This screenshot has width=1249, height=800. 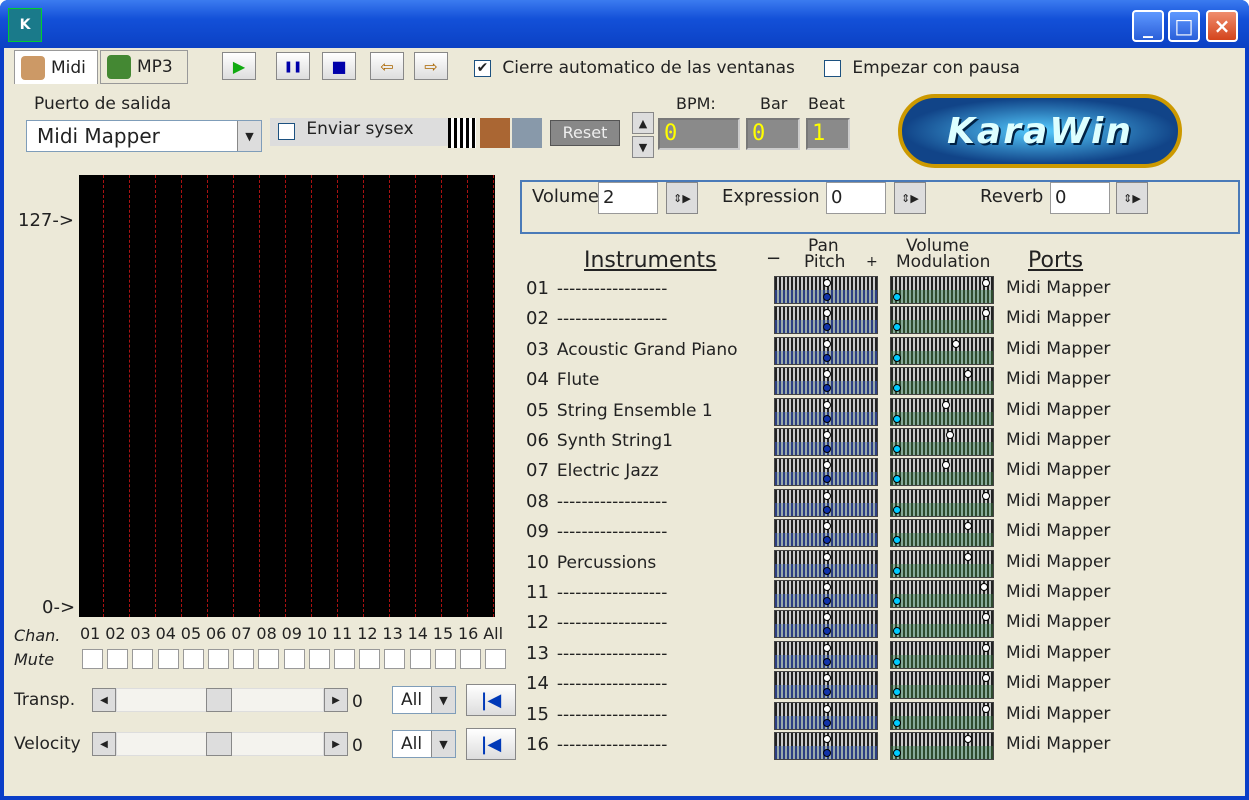 What do you see at coordinates (1080, 198) in the screenshot?
I see `reverb-input: 0` at bounding box center [1080, 198].